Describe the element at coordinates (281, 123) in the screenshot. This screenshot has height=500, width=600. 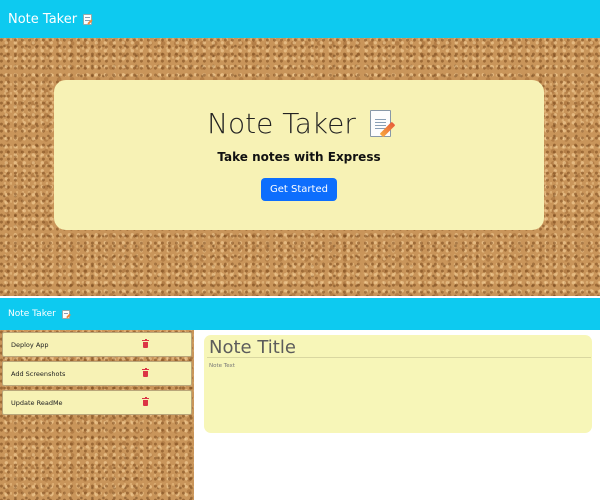
I see `hero-title: Note Taker` at that location.